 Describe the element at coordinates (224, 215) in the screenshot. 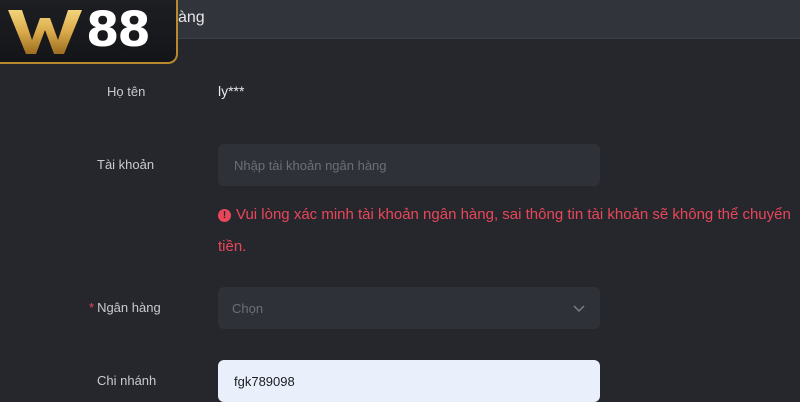

I see `exclamation-circle-icon: !` at that location.